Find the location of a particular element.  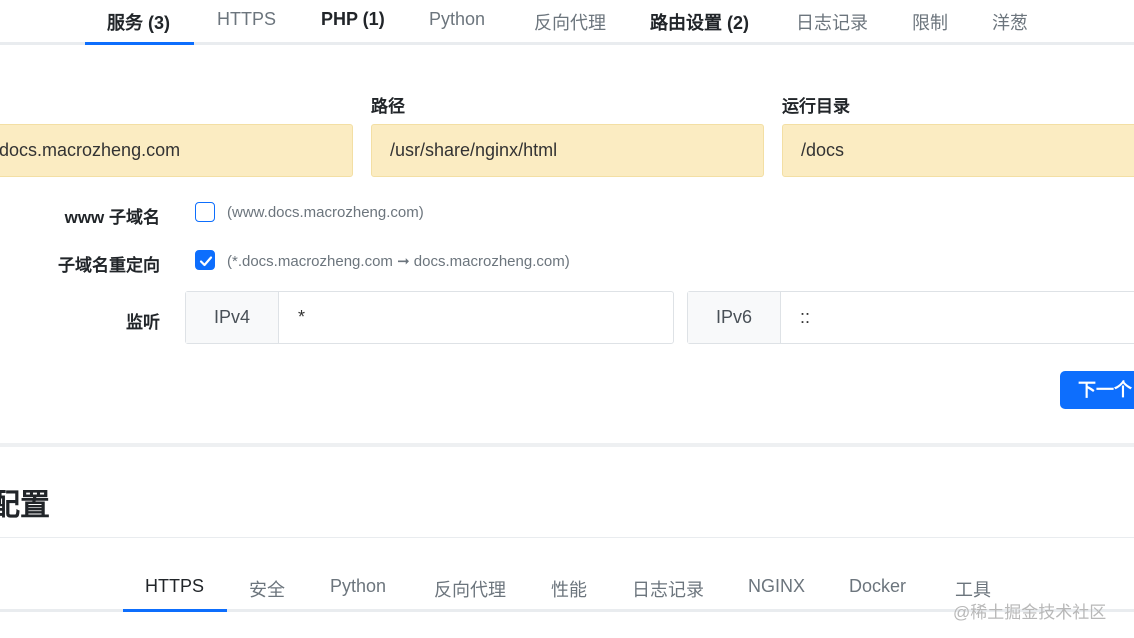

config-active-tab-indicator is located at coordinates (175, 610).